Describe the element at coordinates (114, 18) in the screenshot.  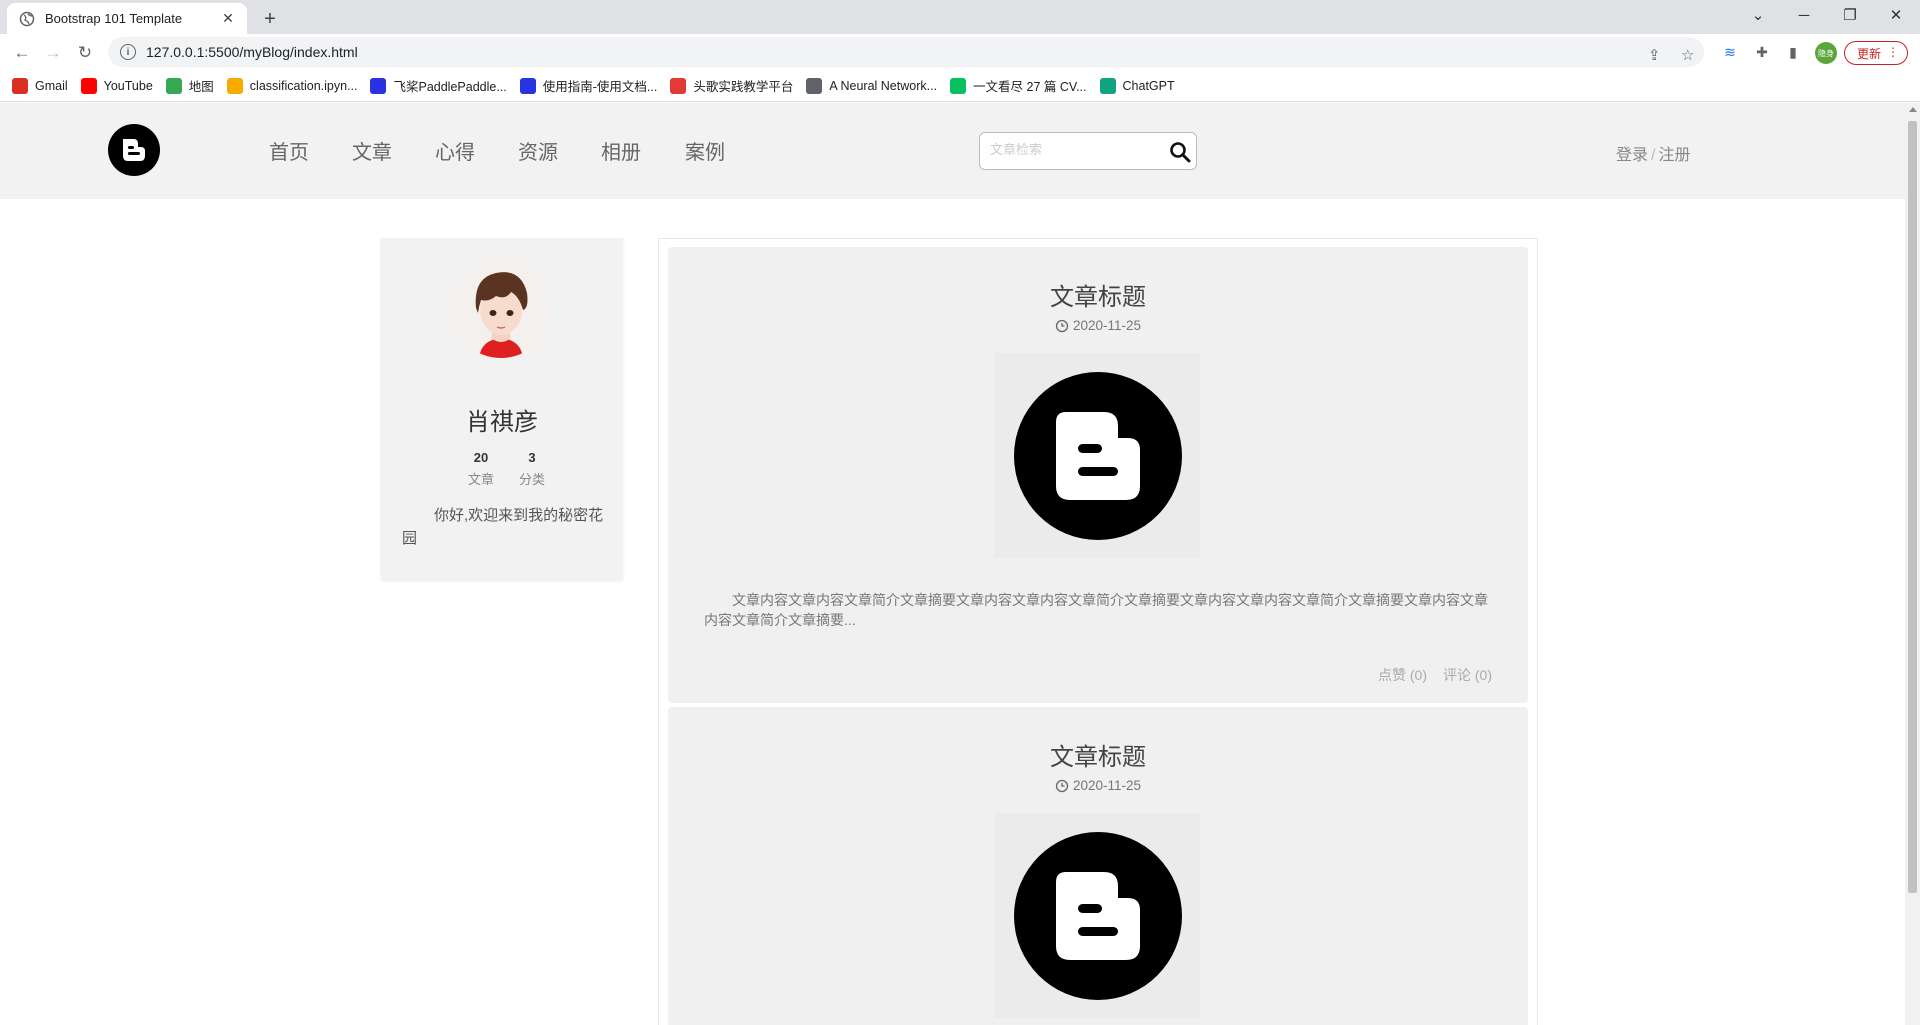
I see `tab-title: Bootstrap 101 Template` at that location.